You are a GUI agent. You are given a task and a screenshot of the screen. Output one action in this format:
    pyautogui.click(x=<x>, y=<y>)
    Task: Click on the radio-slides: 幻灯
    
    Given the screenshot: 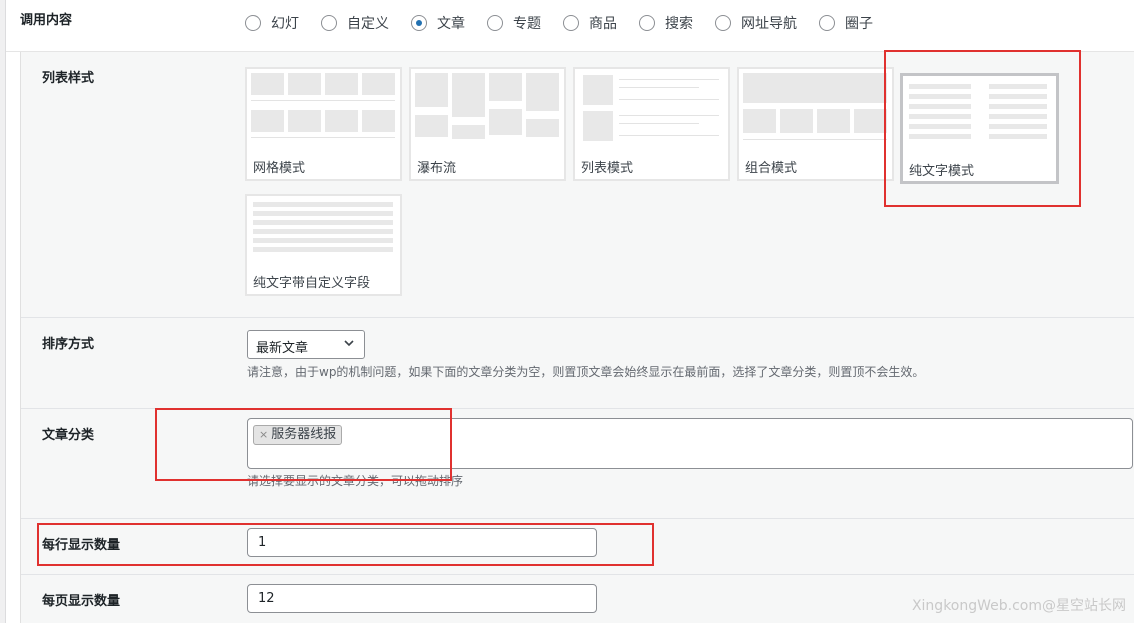 What is the action you would take?
    pyautogui.click(x=272, y=23)
    